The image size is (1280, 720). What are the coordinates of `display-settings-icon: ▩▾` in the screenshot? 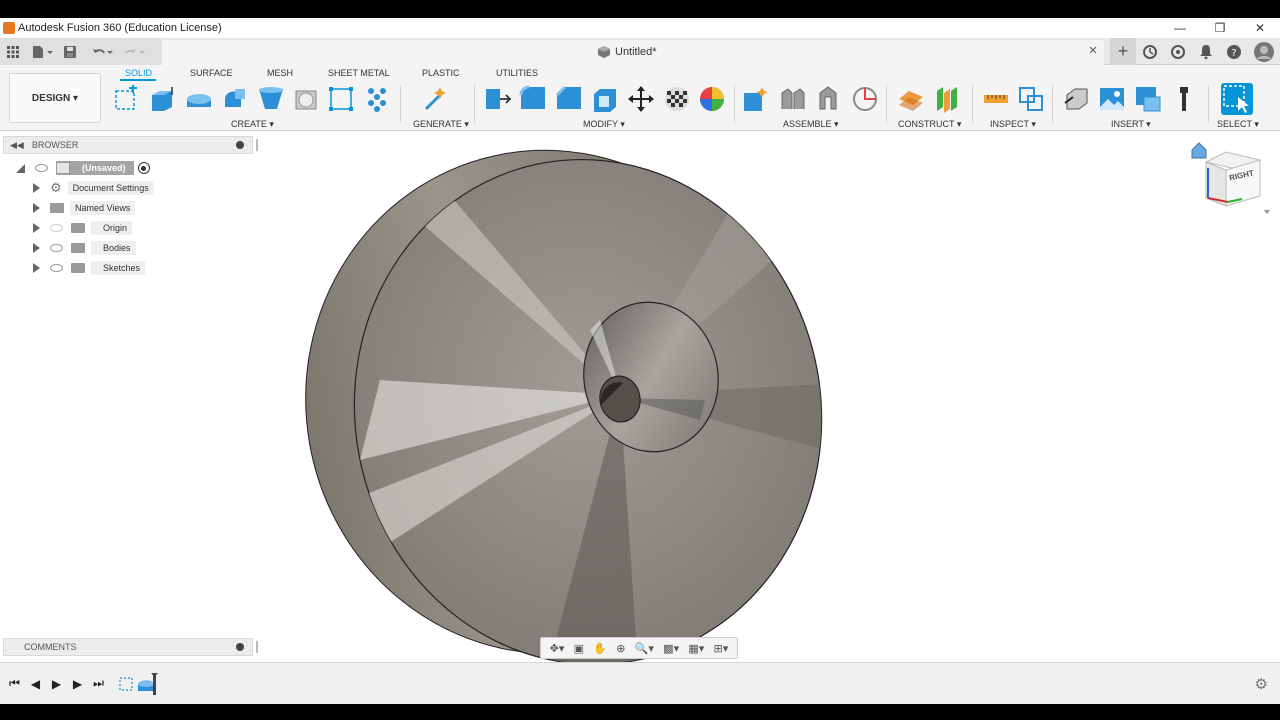 It's located at (671, 648).